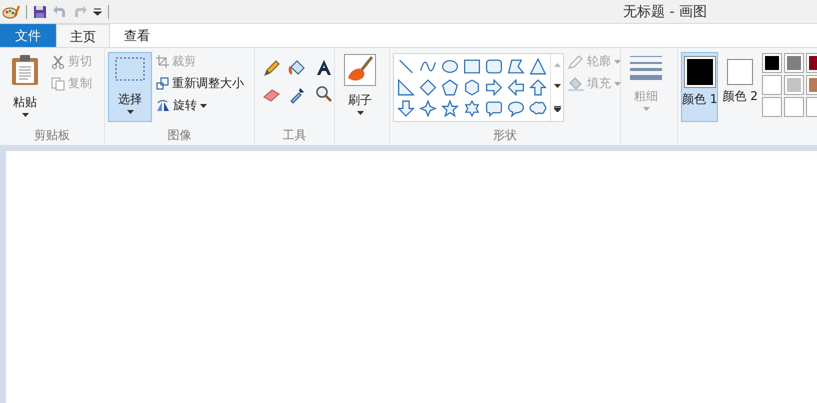  Describe the element at coordinates (360, 70) in the screenshot. I see `brush-icon` at that location.